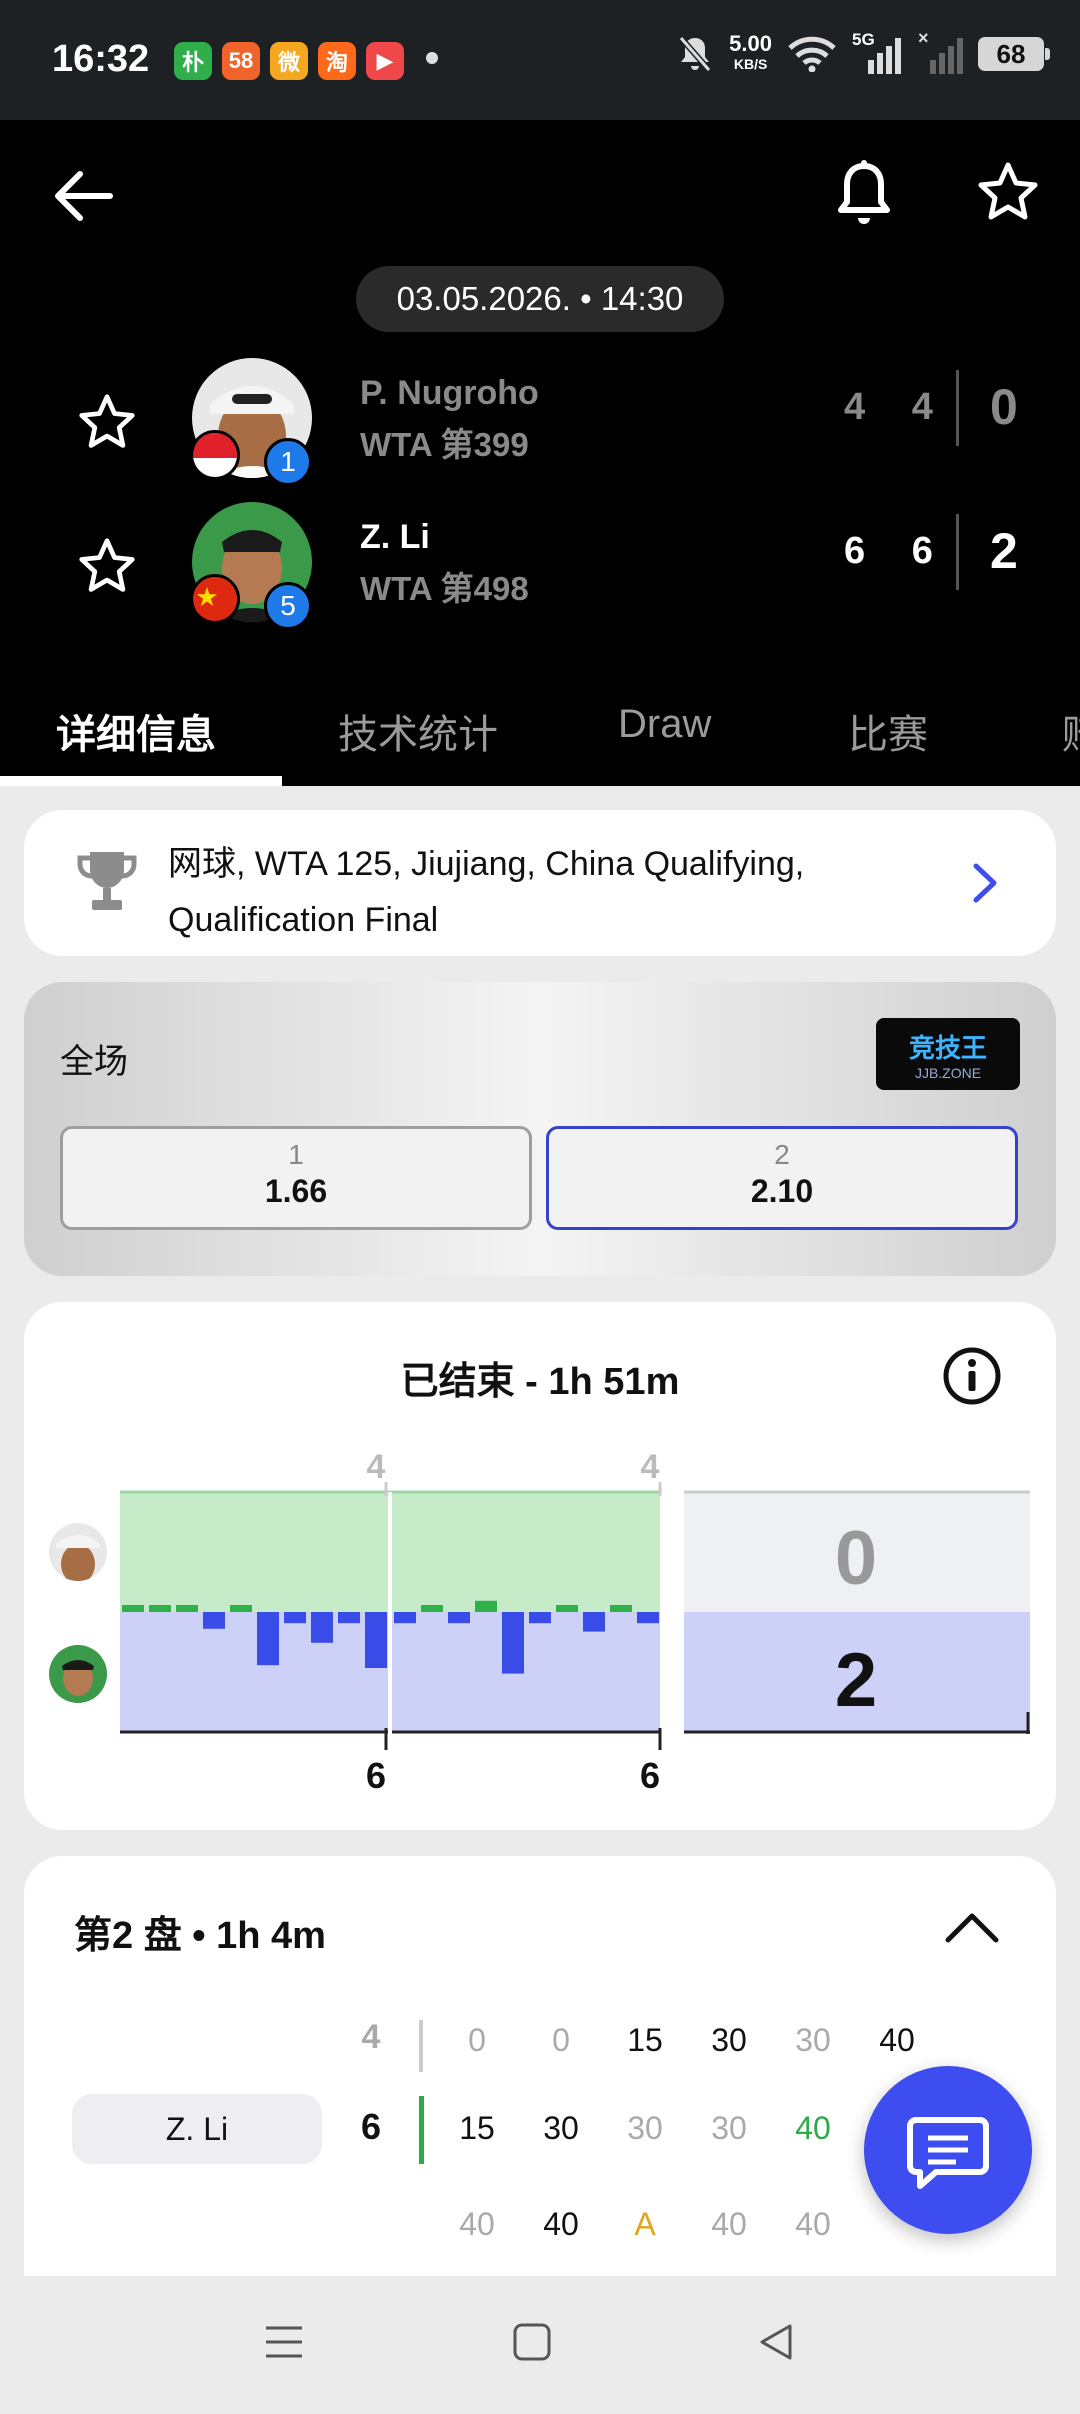  I want to click on seed-badge: 1, so click(288, 462).